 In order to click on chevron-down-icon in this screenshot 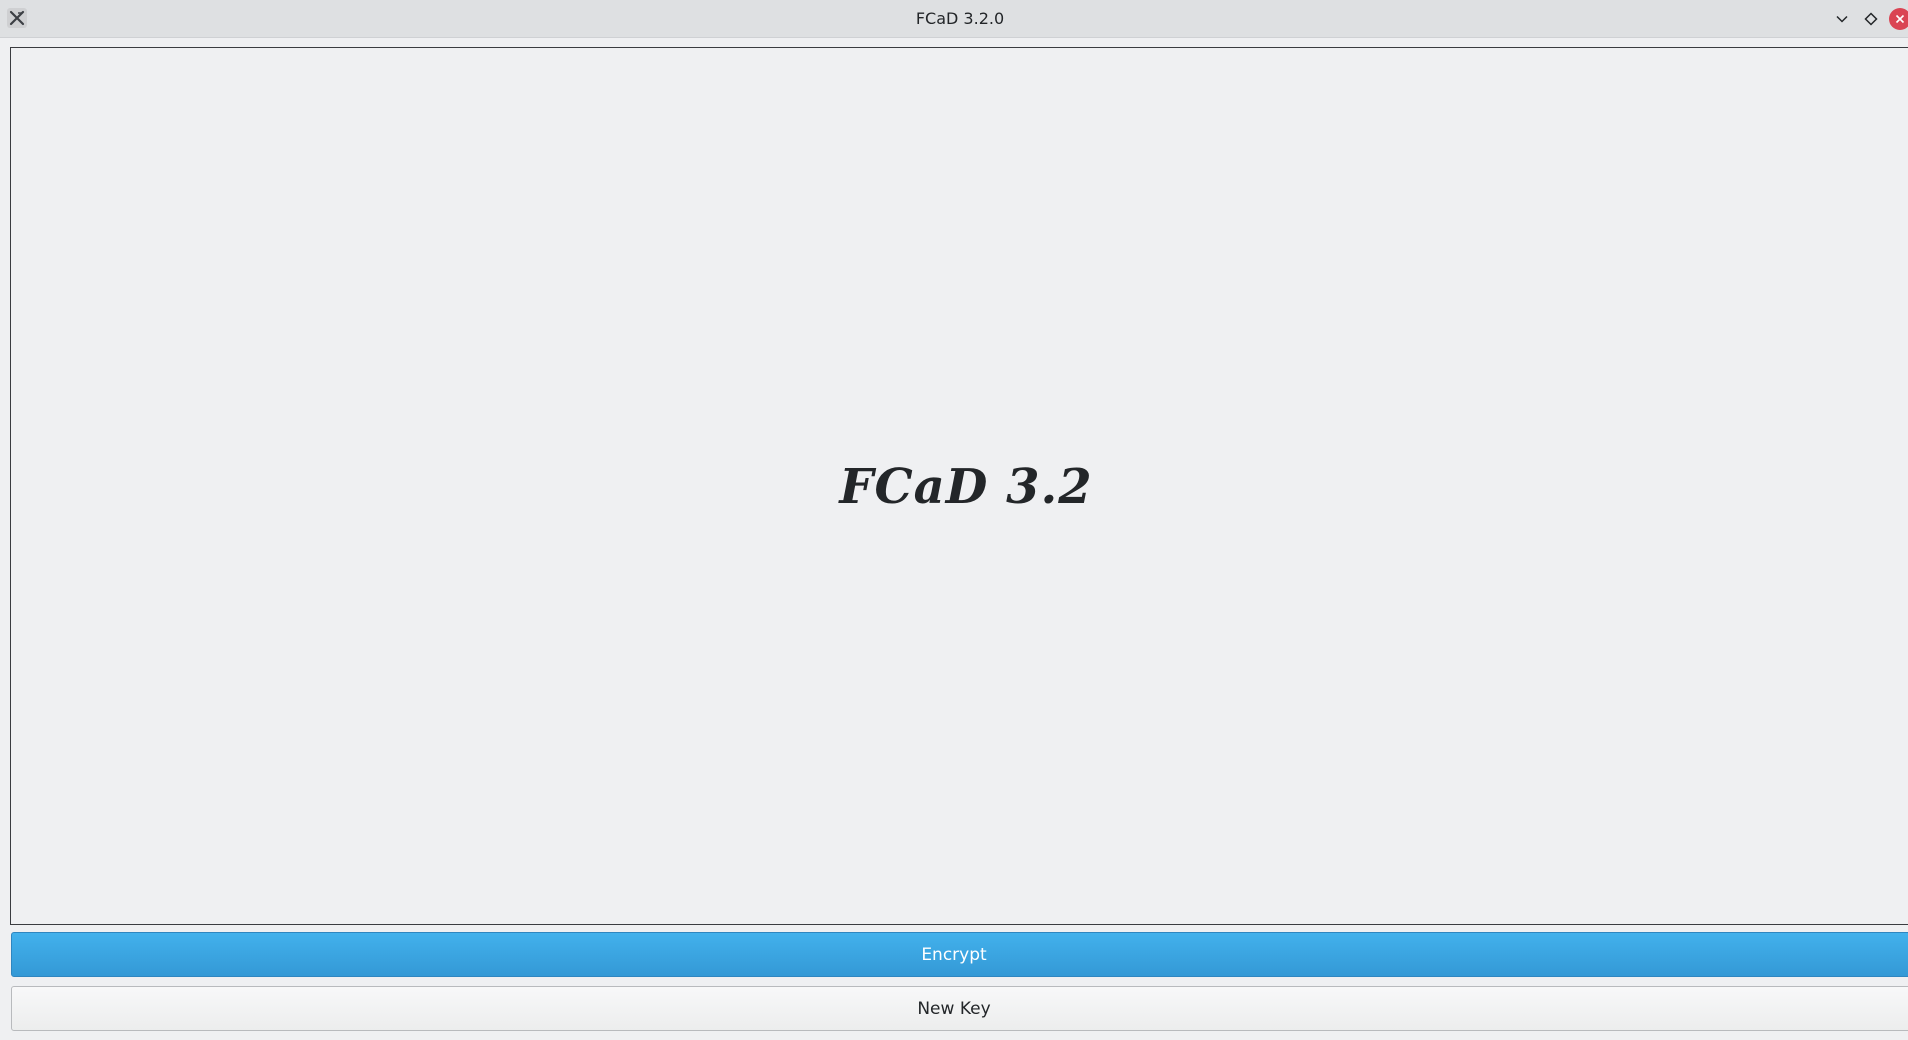, I will do `click(1842, 19)`.